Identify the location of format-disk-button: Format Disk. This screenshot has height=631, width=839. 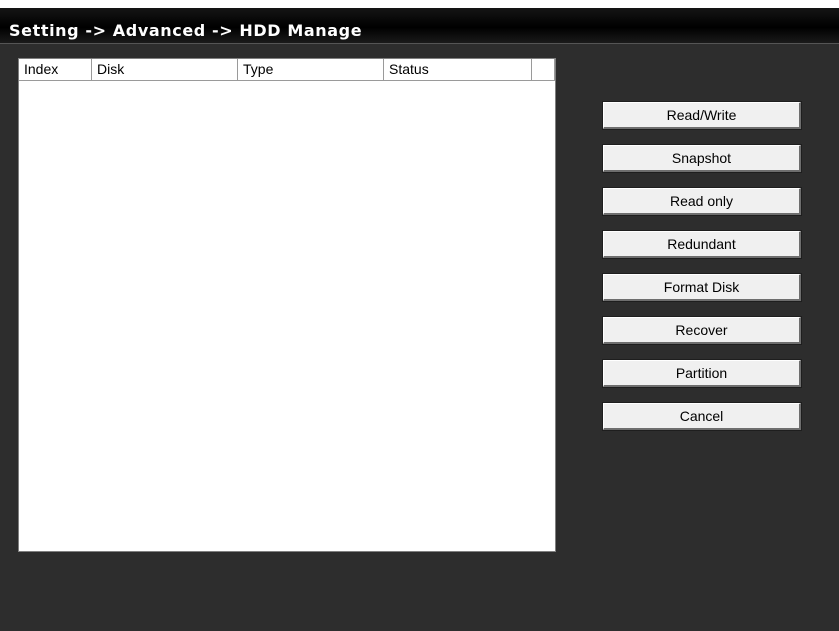
(702, 287).